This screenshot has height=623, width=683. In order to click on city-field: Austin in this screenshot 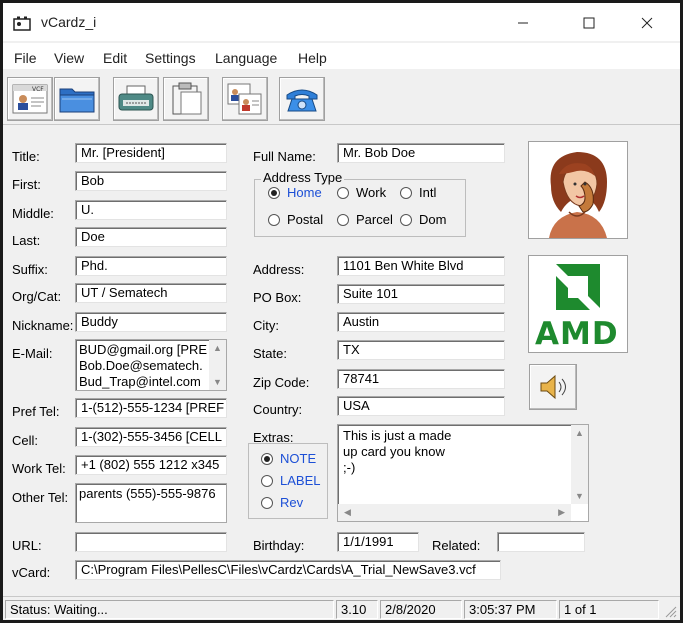, I will do `click(421, 322)`.